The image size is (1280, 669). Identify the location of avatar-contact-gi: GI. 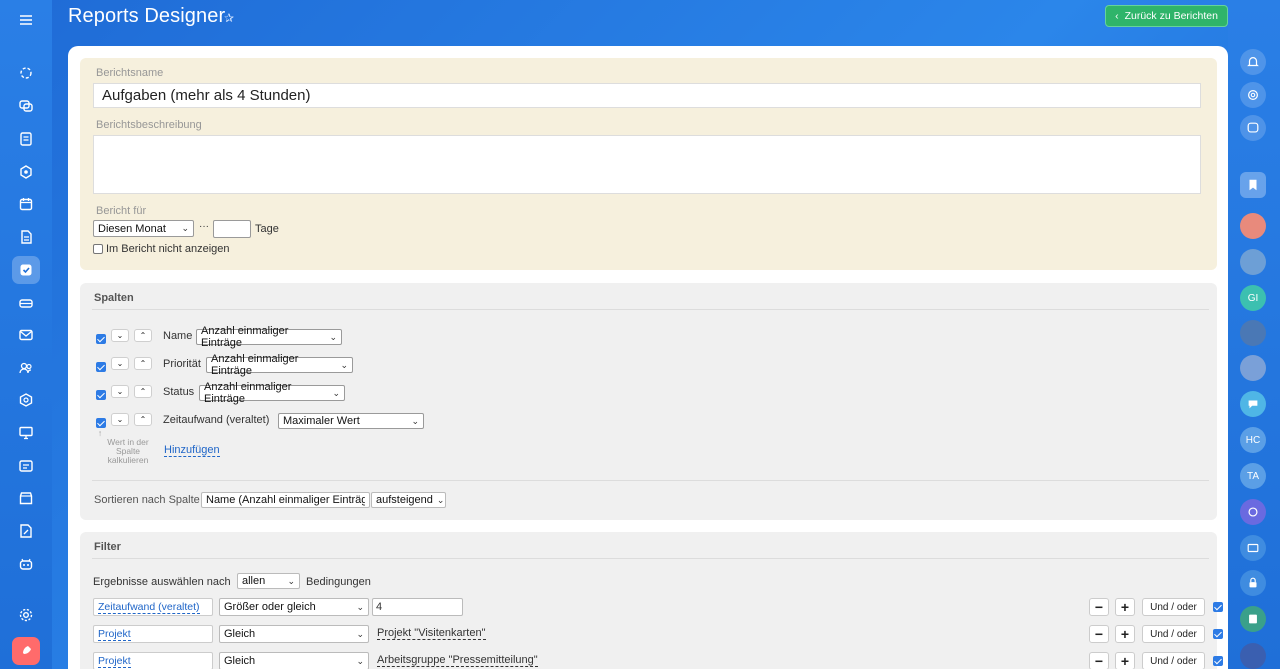
(1253, 298).